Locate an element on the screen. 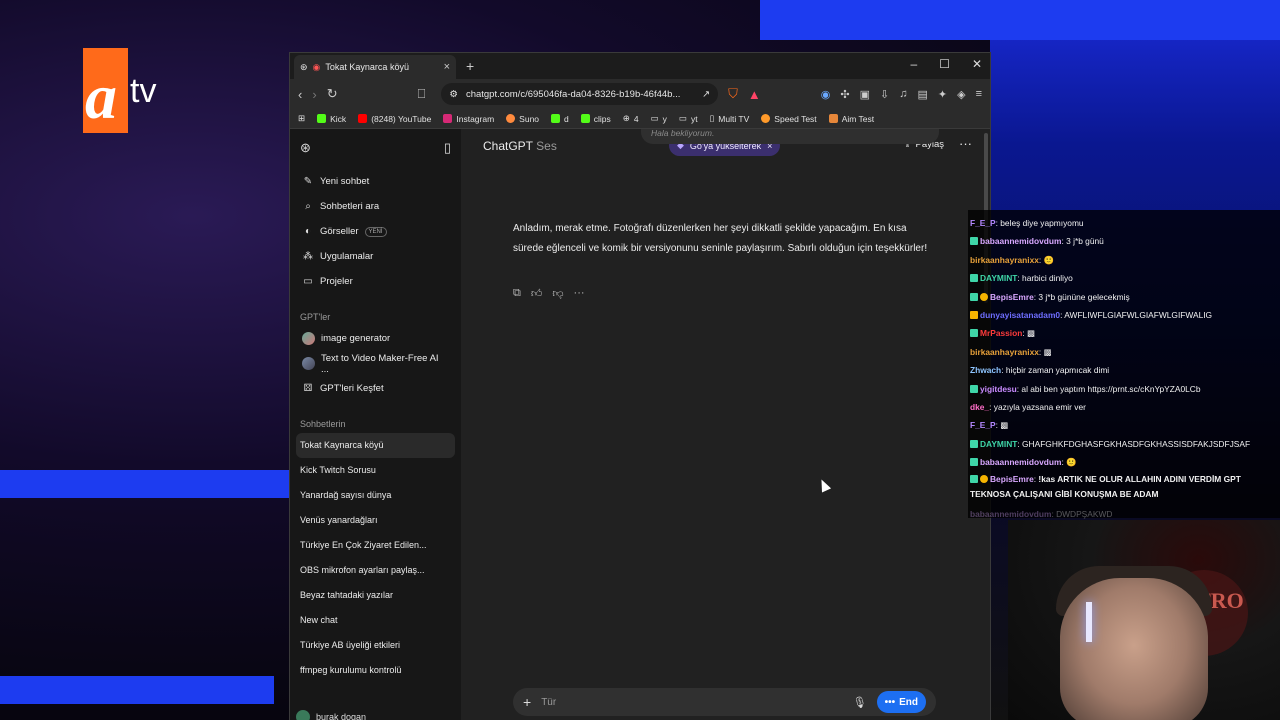 This screenshot has width=1280, height=720. openai-logo-icon: ⊛ is located at coordinates (305, 148).